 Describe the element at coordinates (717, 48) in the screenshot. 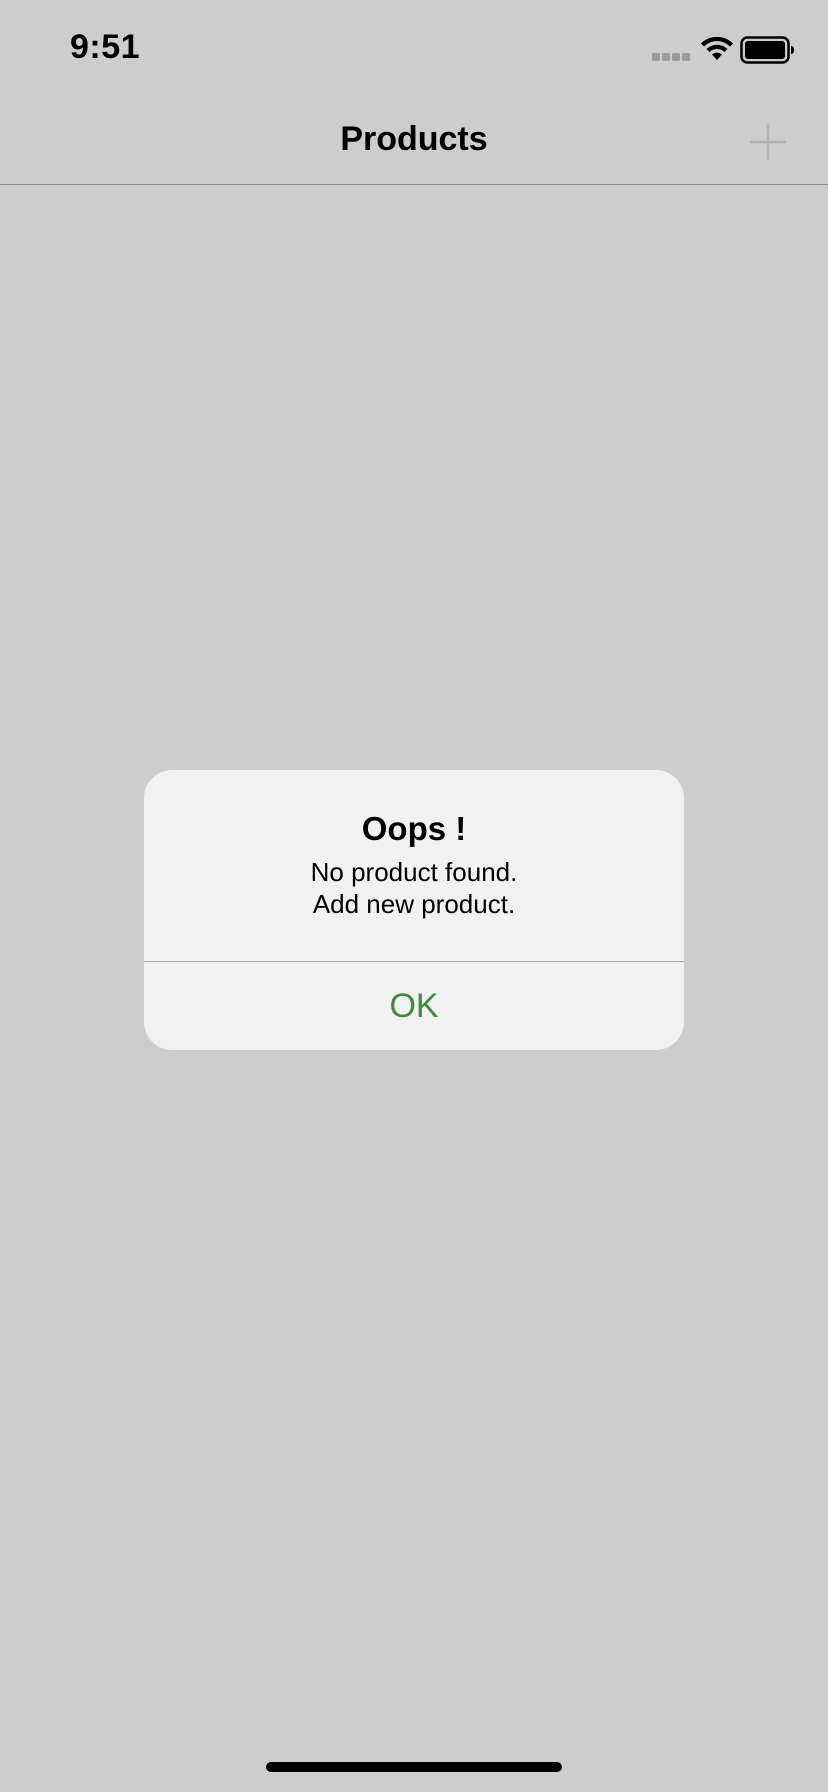

I see `wifi-icon` at that location.